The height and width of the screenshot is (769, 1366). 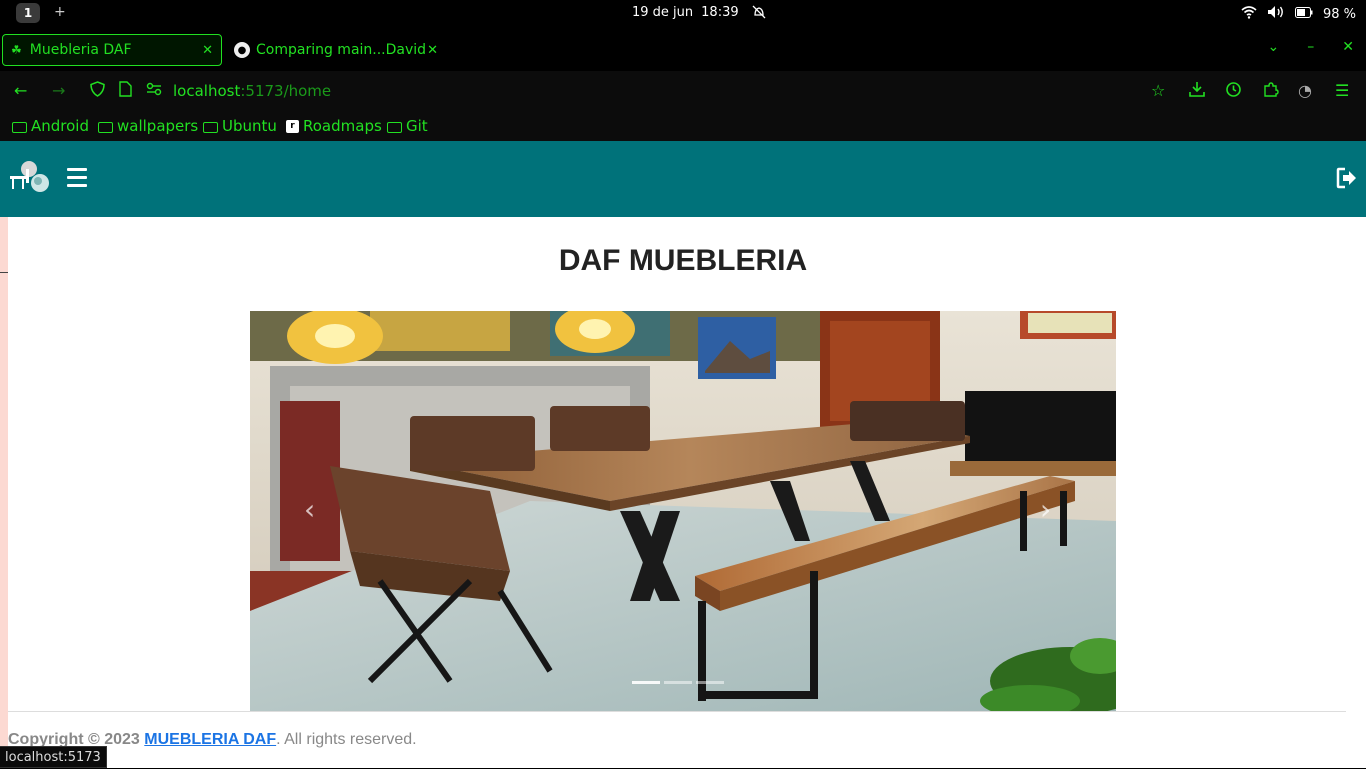 I want to click on bookmark-ubuntu: Ubuntu, so click(x=240, y=126).